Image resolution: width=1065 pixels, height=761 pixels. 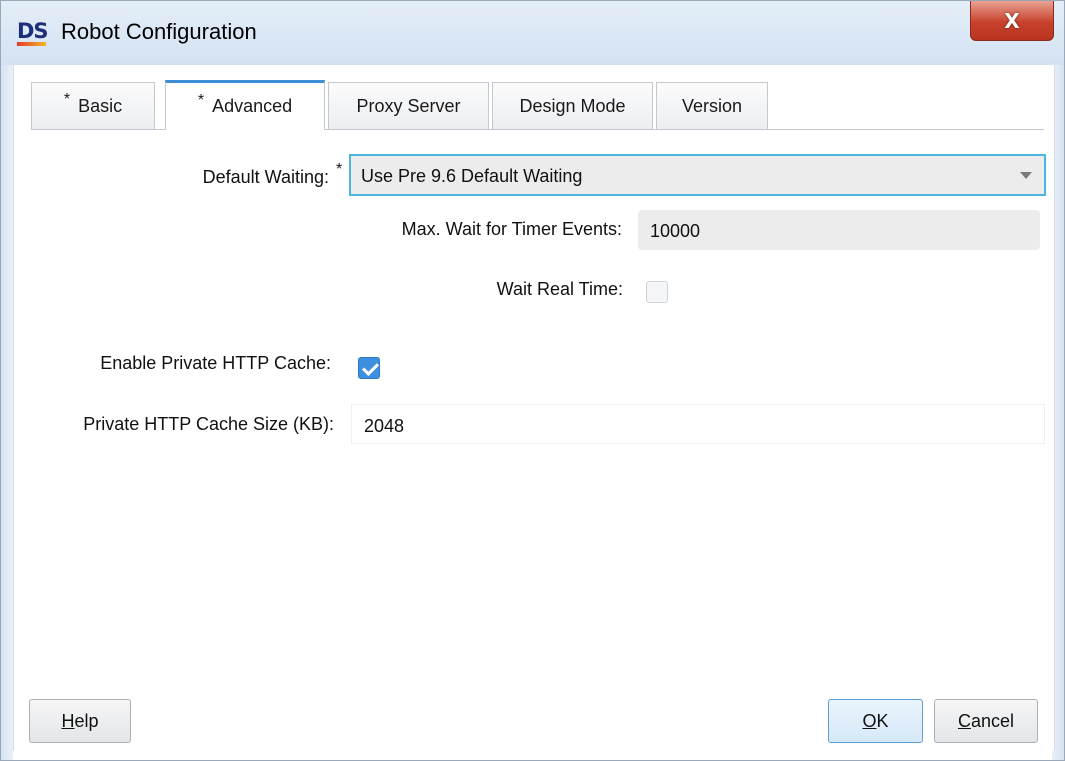 I want to click on tab-version: Version, so click(x=712, y=105).